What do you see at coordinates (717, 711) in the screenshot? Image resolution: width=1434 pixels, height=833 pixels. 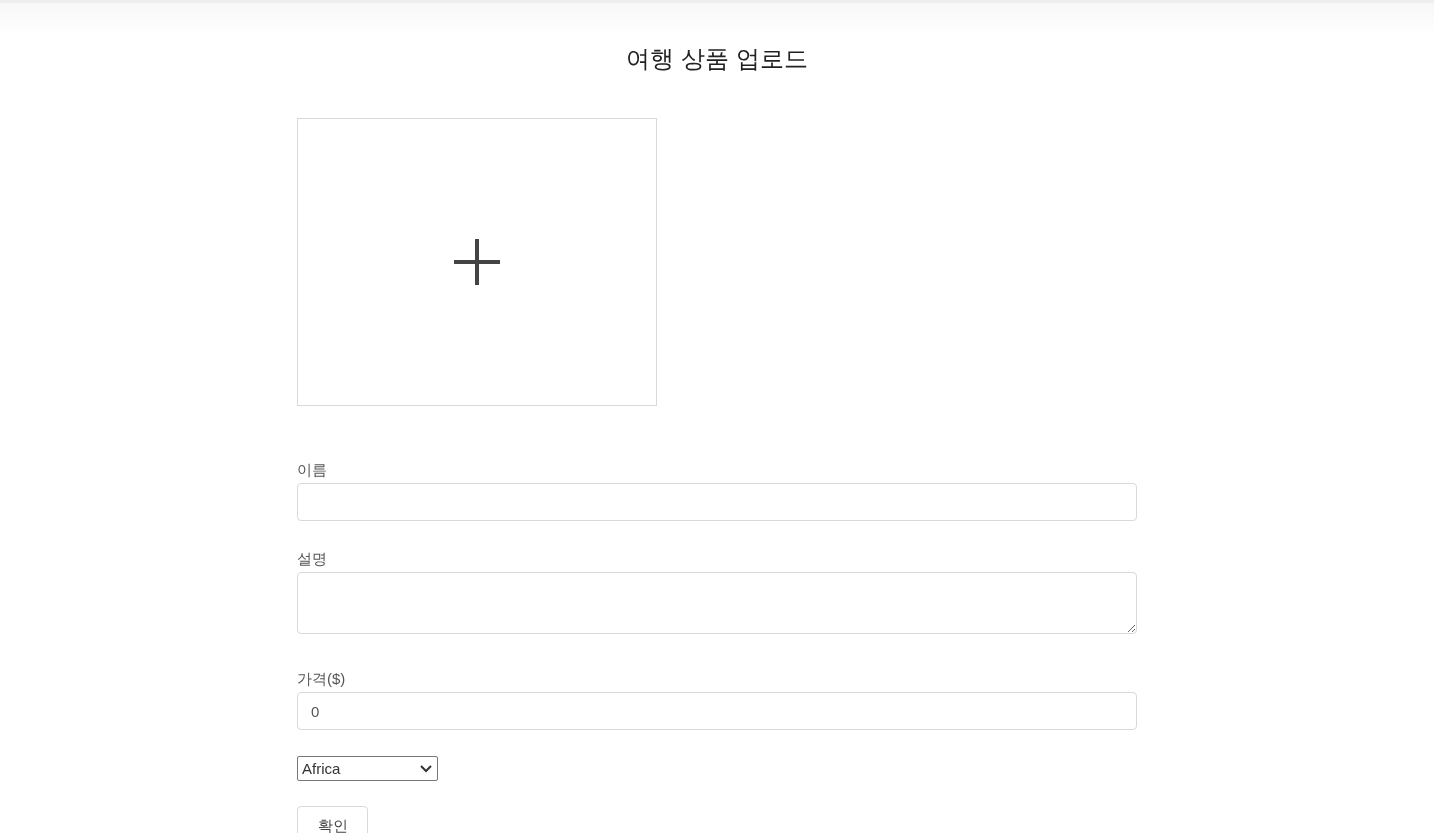 I see `text-field: 0` at bounding box center [717, 711].